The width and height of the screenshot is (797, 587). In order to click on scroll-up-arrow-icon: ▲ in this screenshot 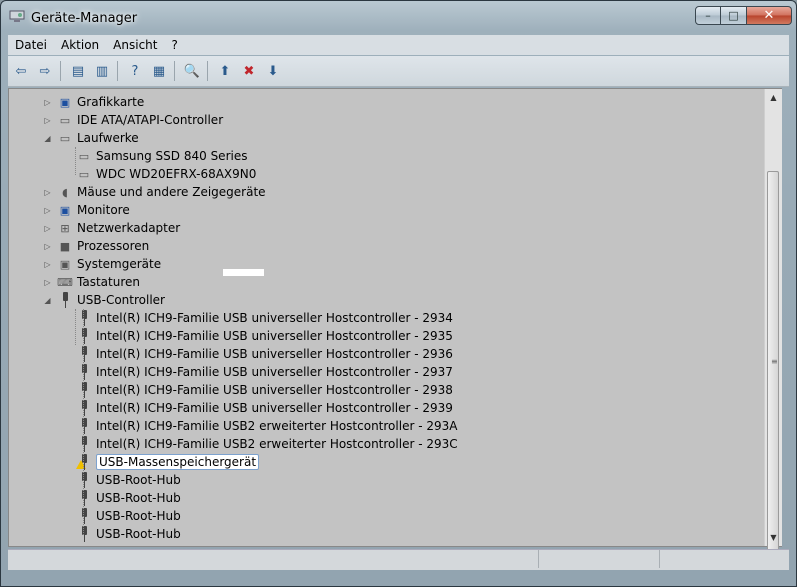, I will do `click(773, 97)`.